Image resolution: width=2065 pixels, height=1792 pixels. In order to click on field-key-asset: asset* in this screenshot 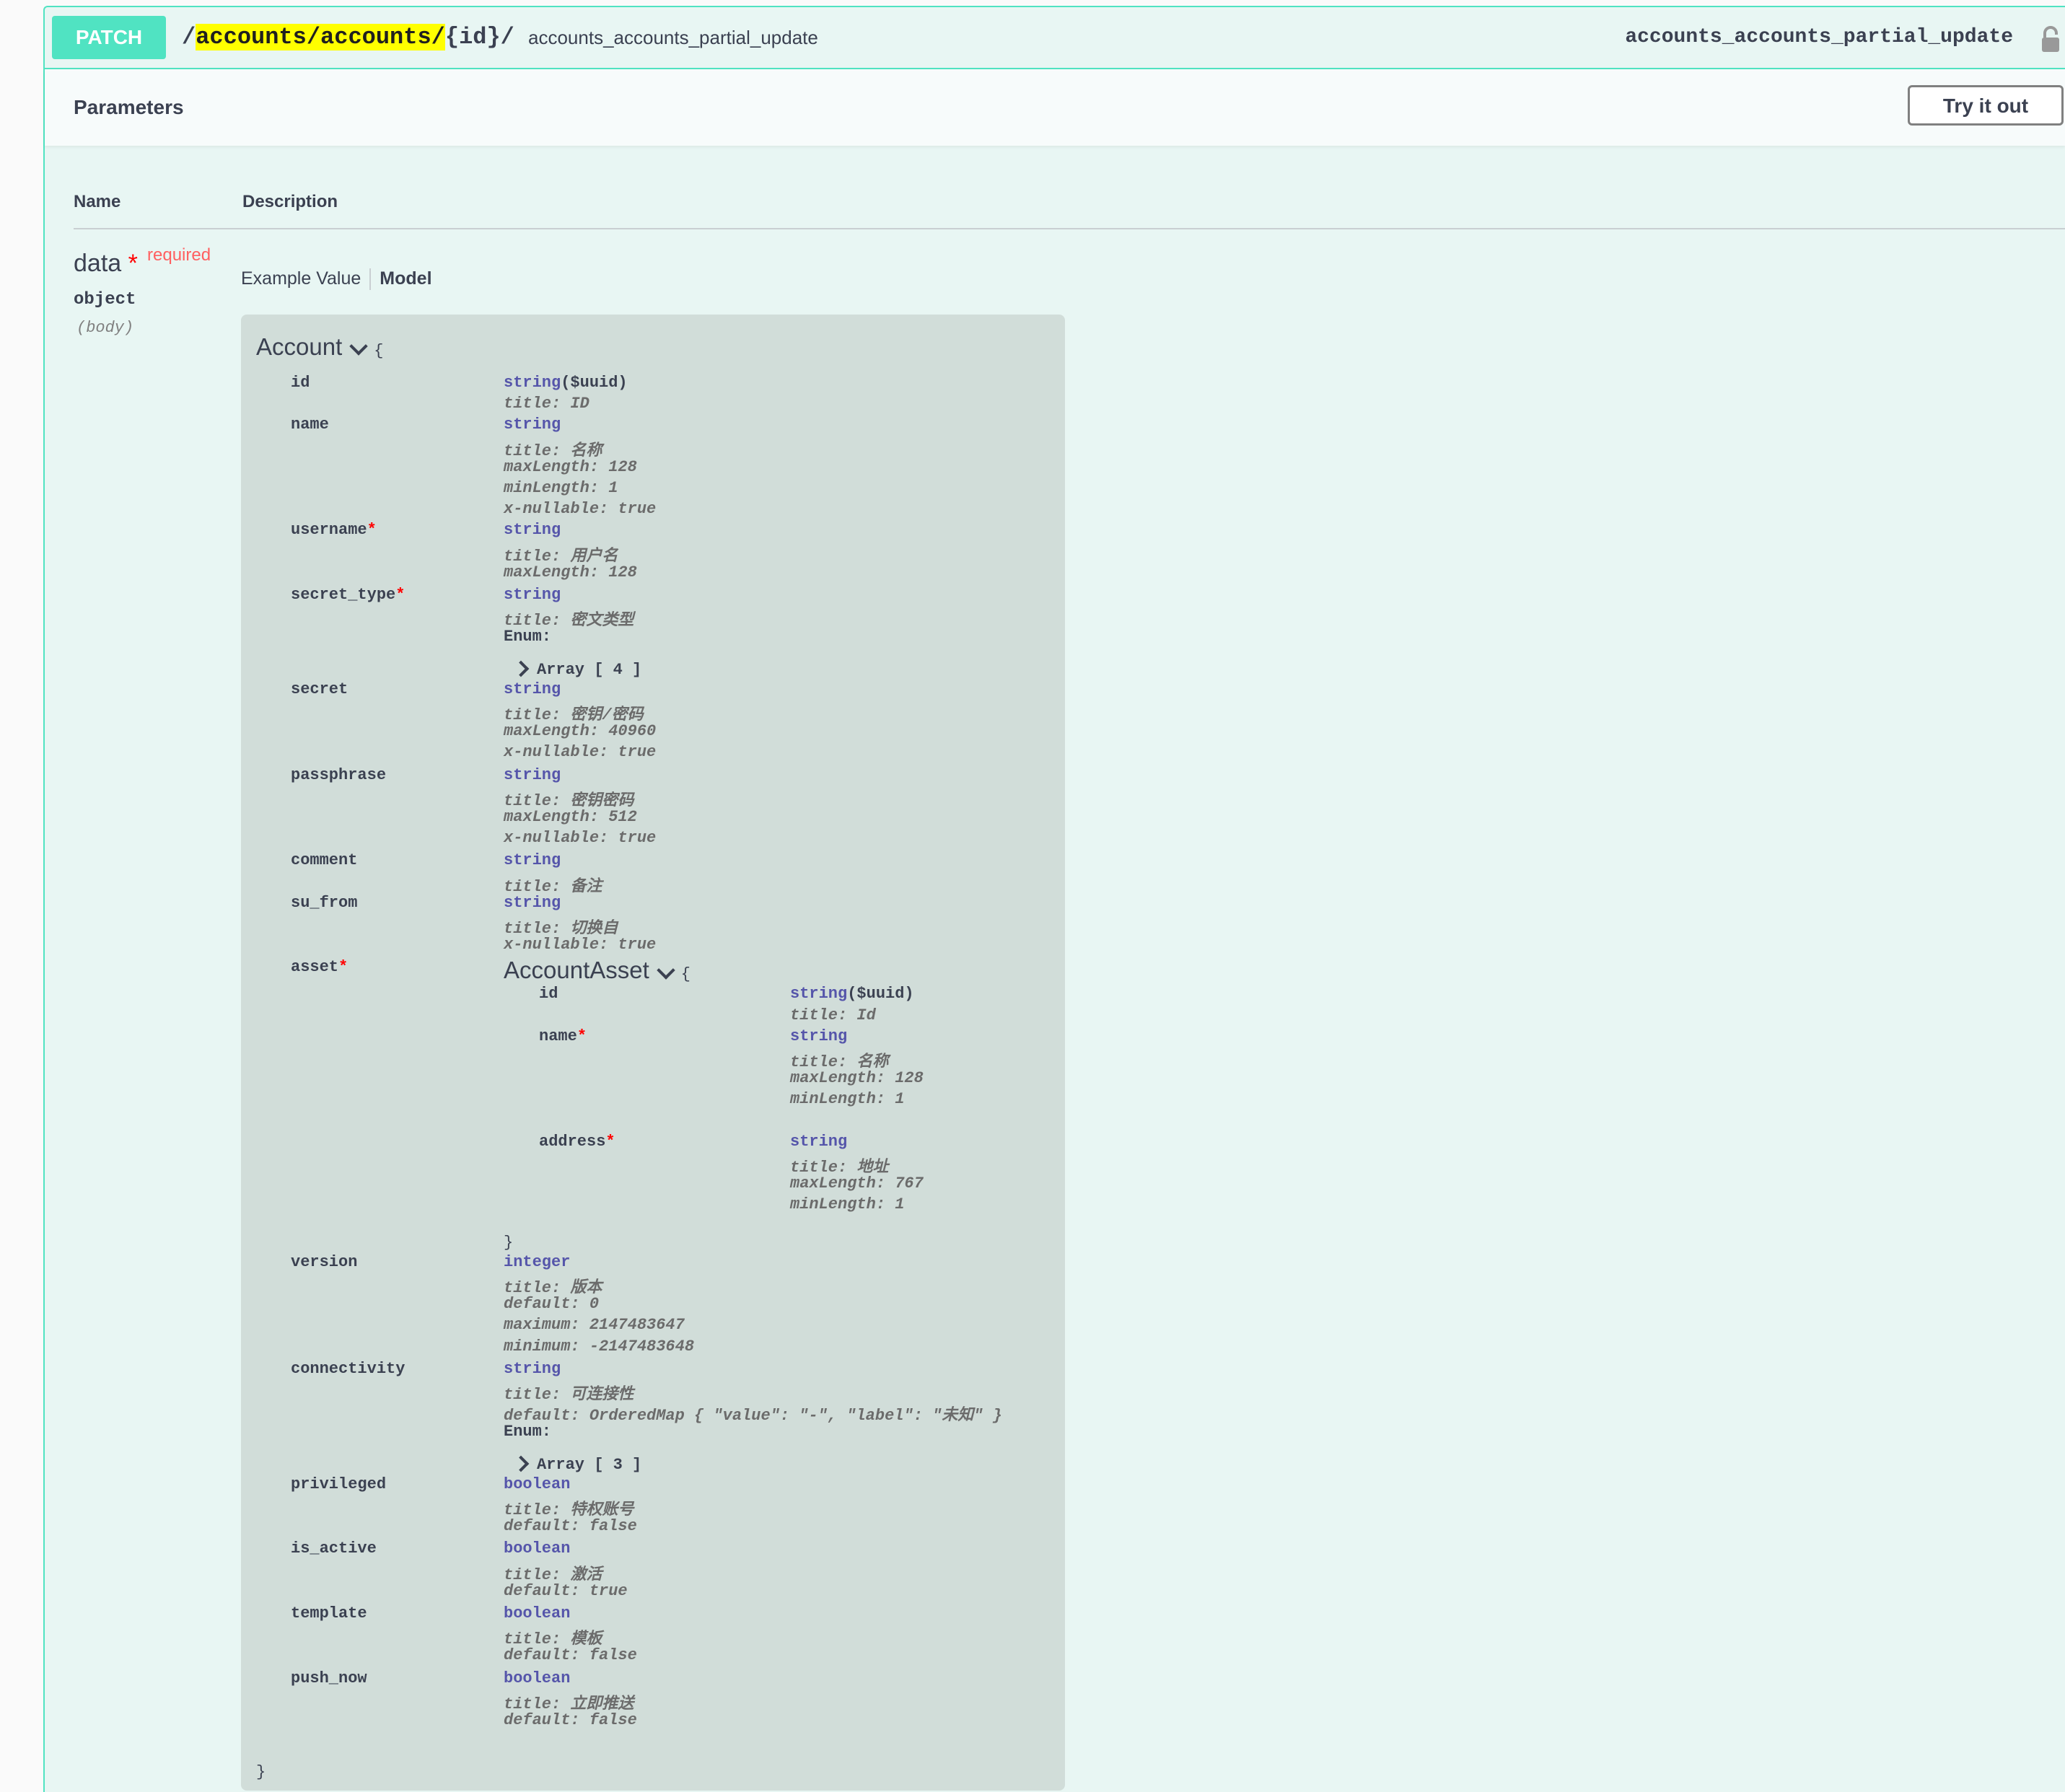, I will do `click(319, 967)`.